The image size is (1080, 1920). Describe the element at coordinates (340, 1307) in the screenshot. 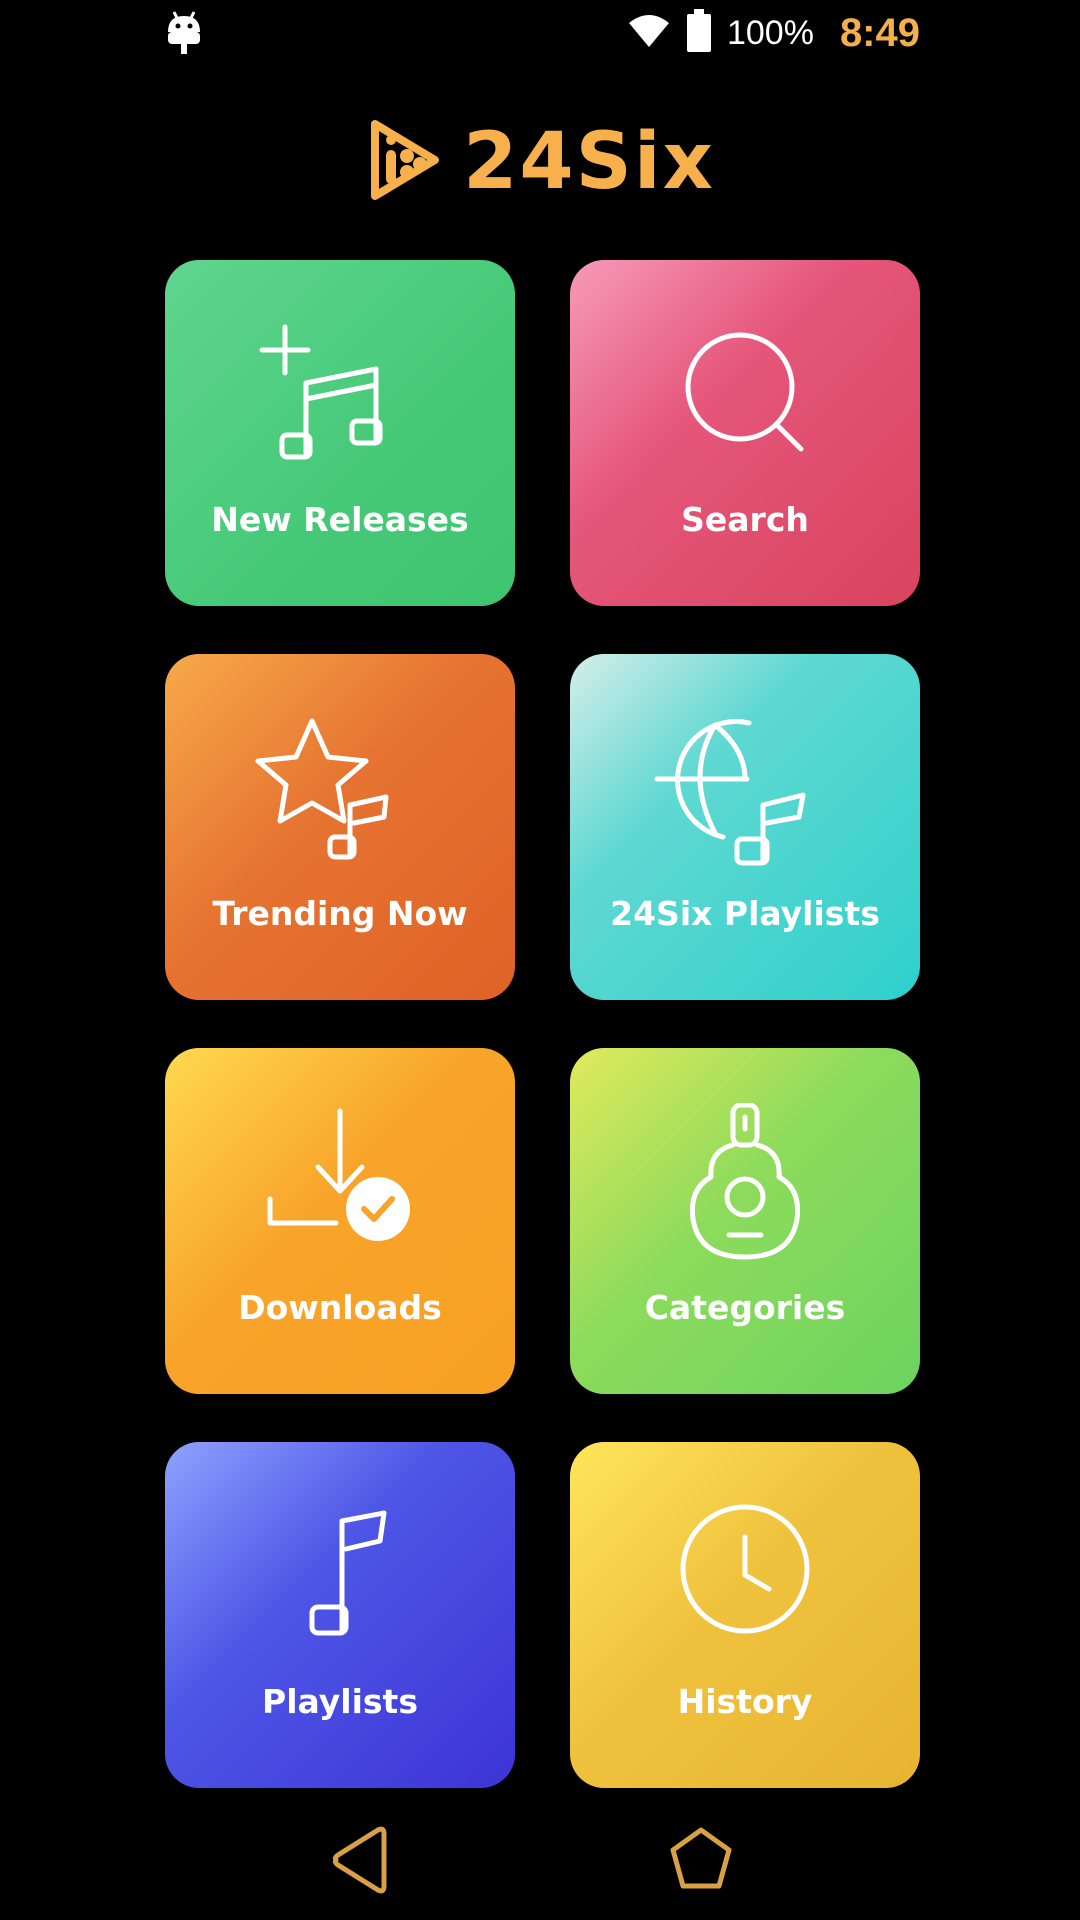

I see `tile-label: Downloads` at that location.